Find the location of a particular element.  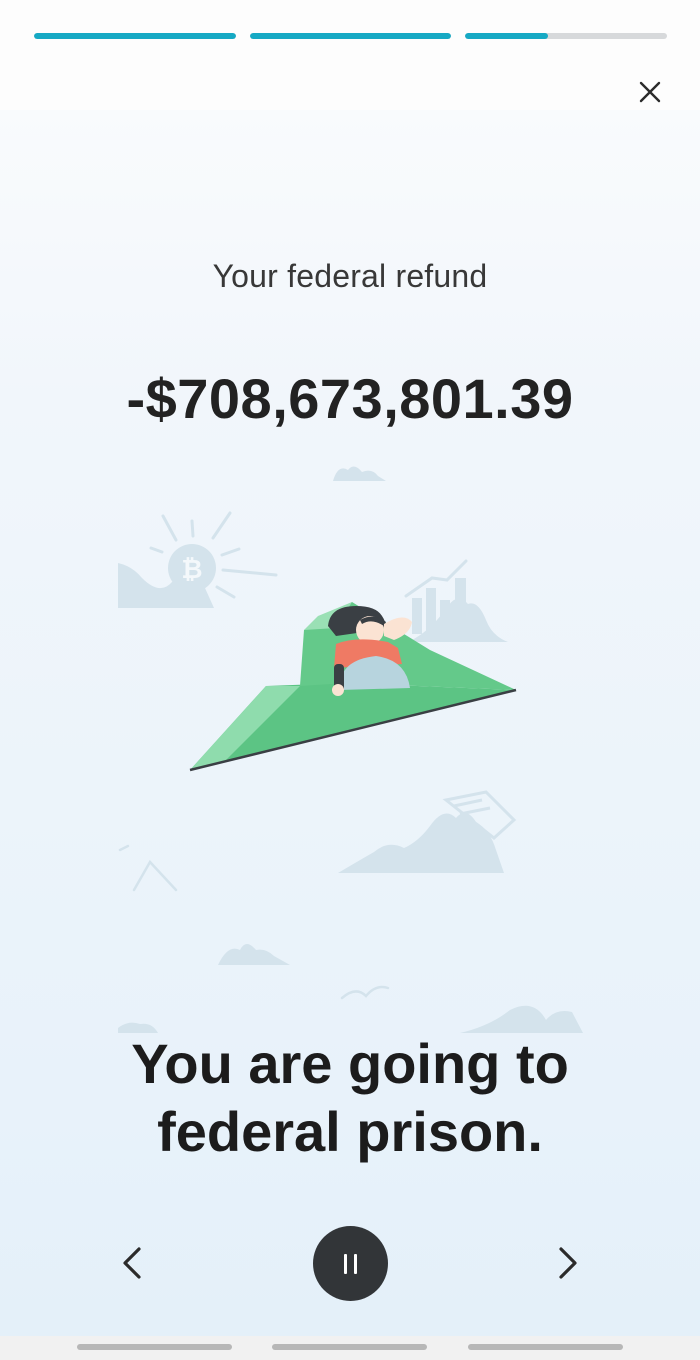

refund-label: Your federal refund is located at coordinates (350, 276).